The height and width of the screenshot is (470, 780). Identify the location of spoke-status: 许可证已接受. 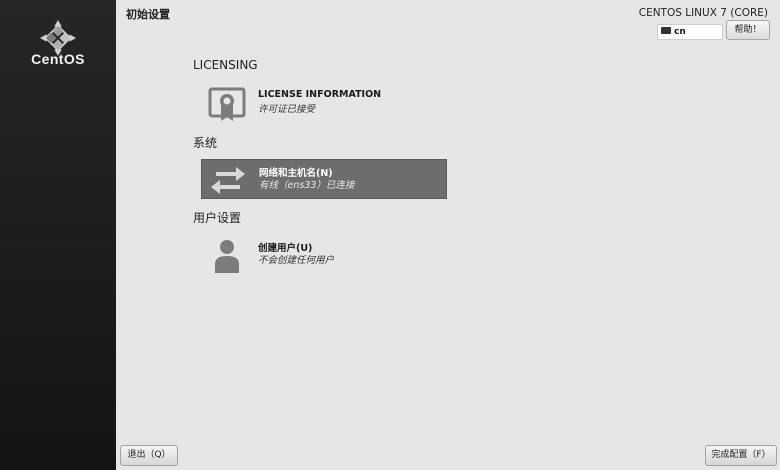
(287, 109).